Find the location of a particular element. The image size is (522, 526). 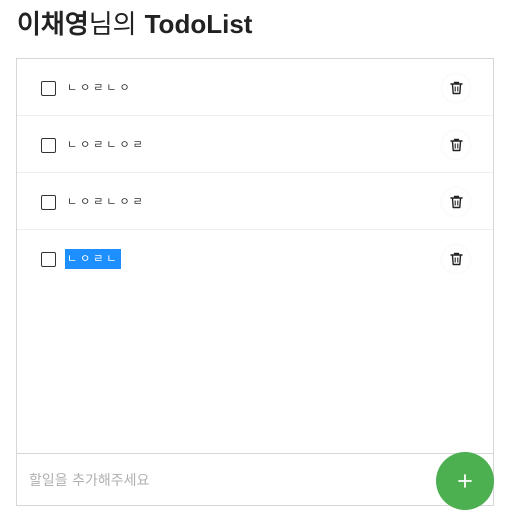

page-title: 이채영 님의 TodoList is located at coordinates (134, 24).